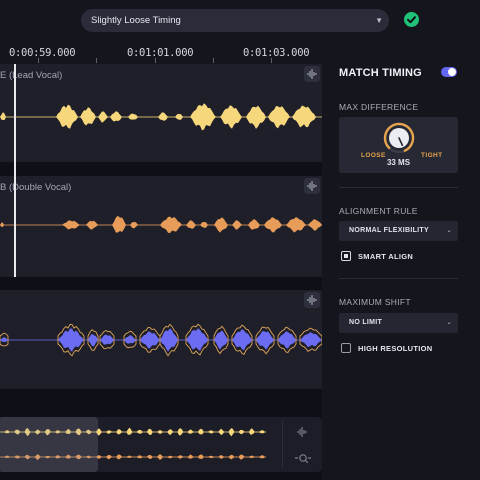 Image resolution: width=480 pixels, height=480 pixels. What do you see at coordinates (399, 138) in the screenshot?
I see `max-difference-knob` at bounding box center [399, 138].